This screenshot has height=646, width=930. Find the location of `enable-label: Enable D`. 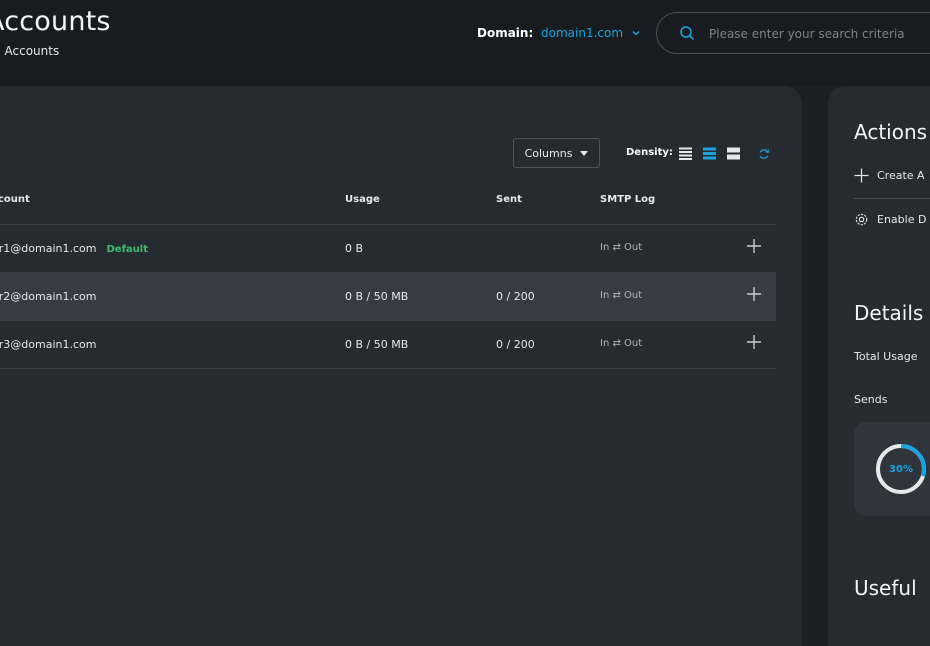

enable-label: Enable D is located at coordinates (902, 219).